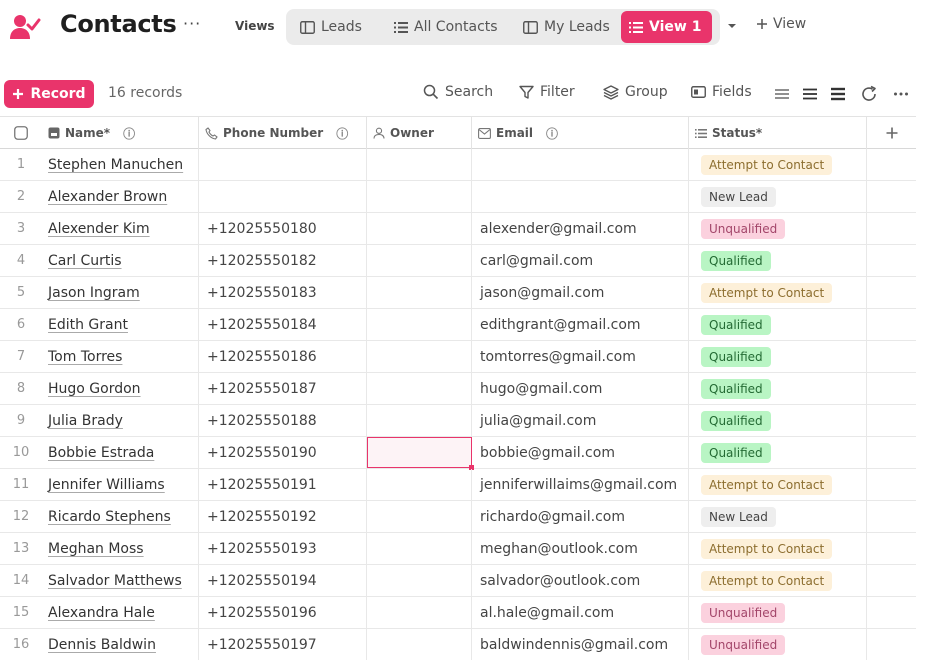  What do you see at coordinates (85, 421) in the screenshot?
I see `contact-name-link: Julia Brady` at bounding box center [85, 421].